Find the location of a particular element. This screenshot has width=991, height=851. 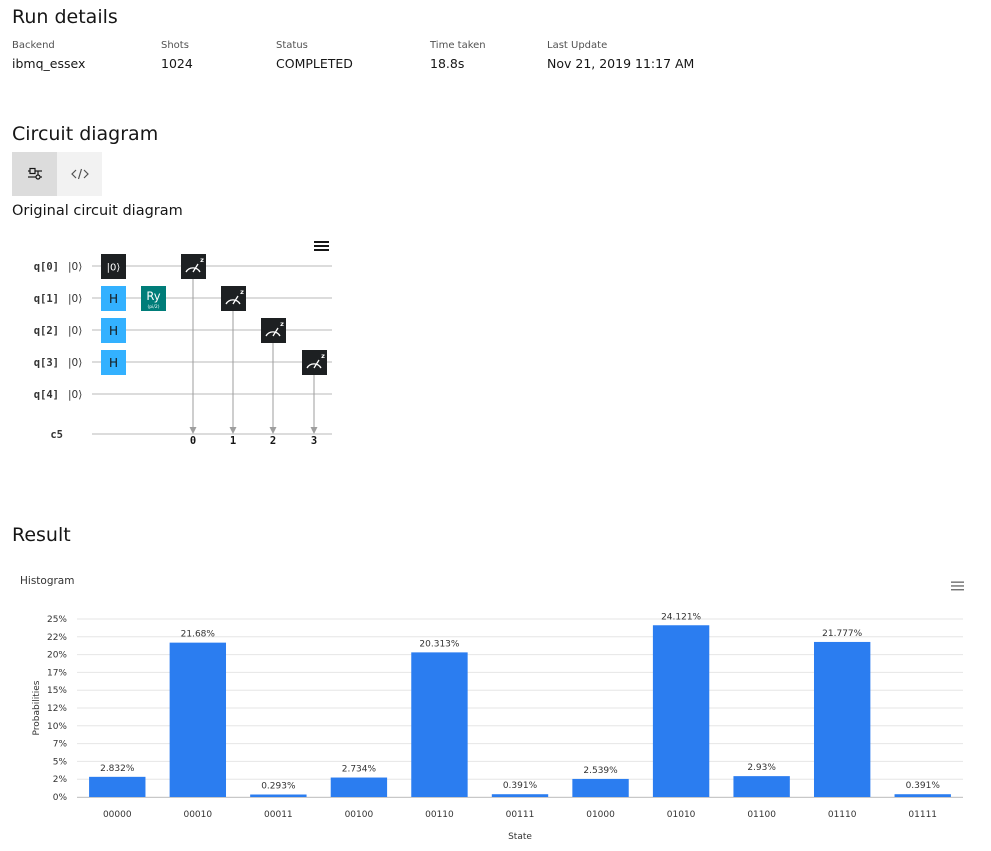

qubit-label-3: q[3] is located at coordinates (46, 363).